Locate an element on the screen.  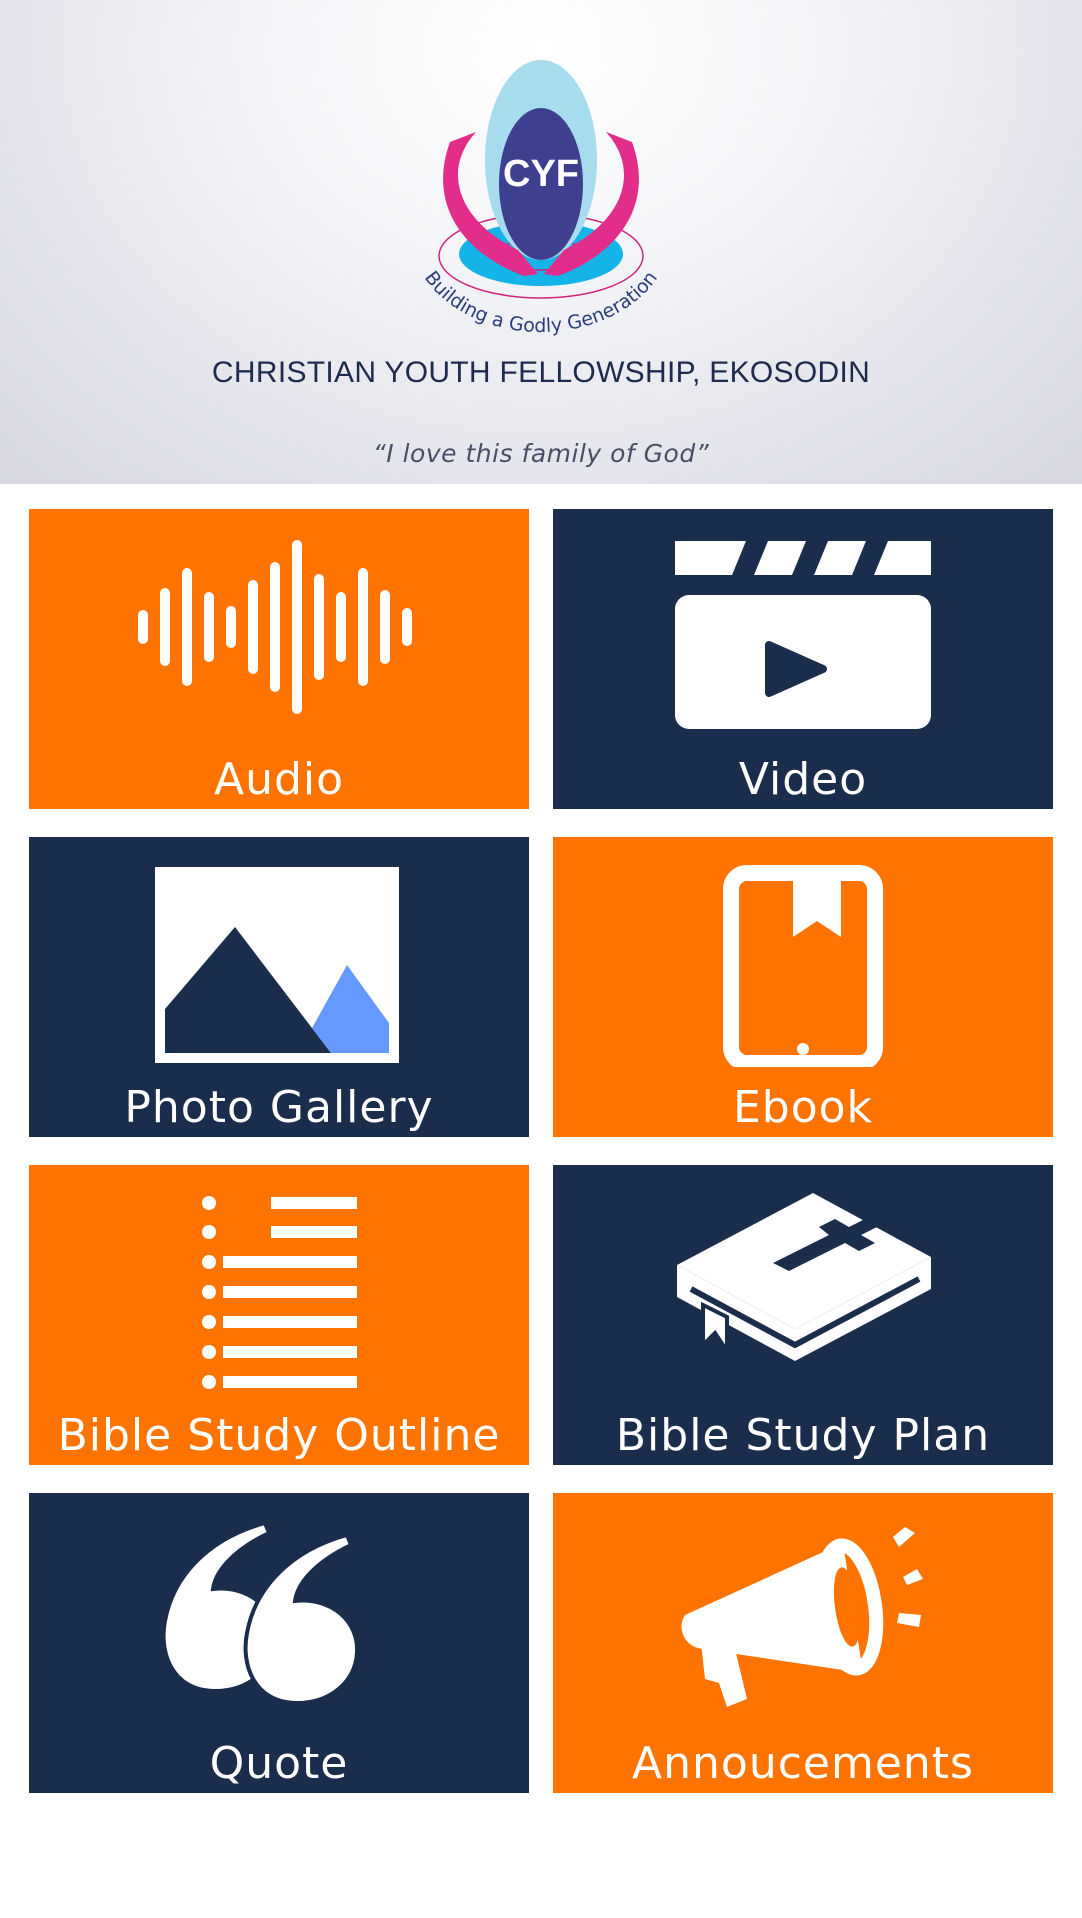
menu-label-bible-study-outline: Bible Study Outline is located at coordinates (279, 1435).